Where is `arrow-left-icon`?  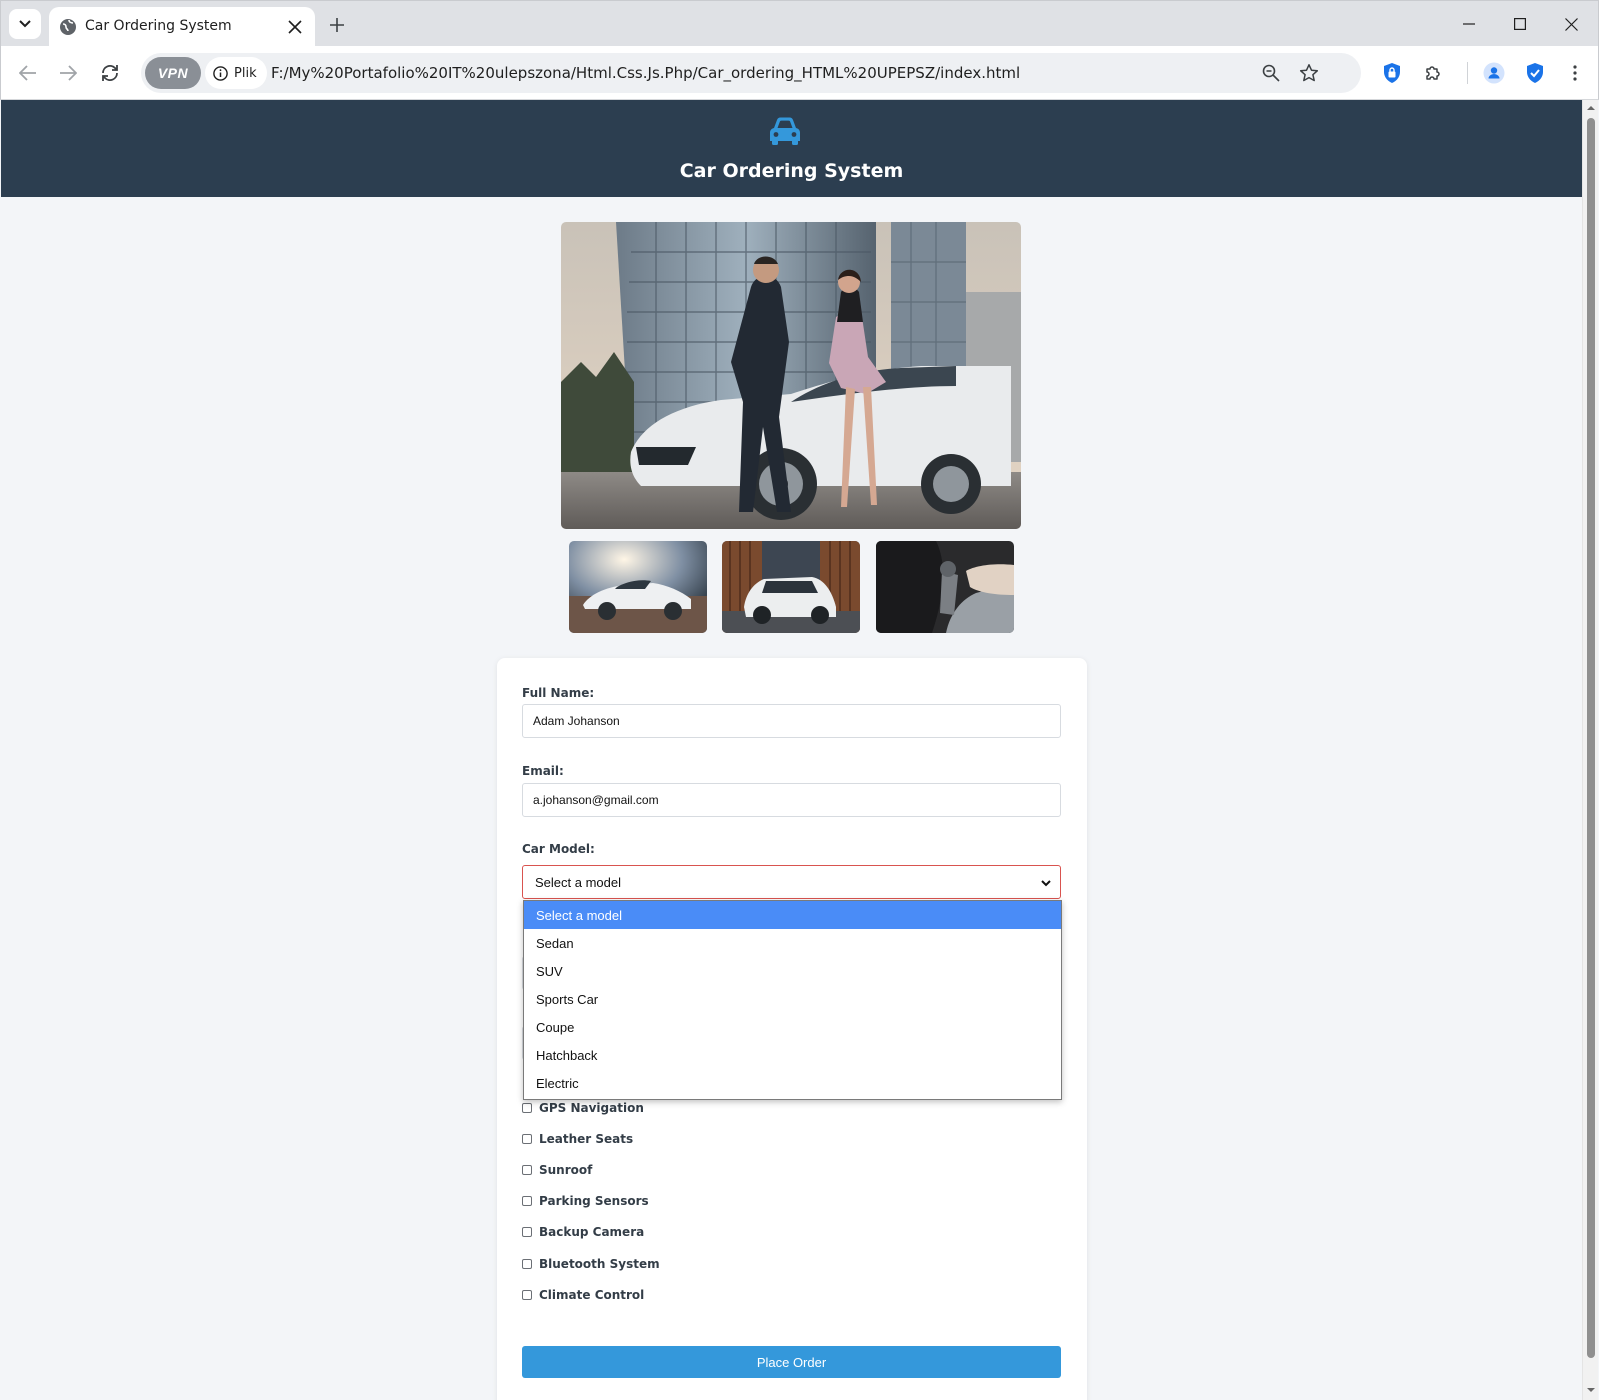 arrow-left-icon is located at coordinates (27, 73).